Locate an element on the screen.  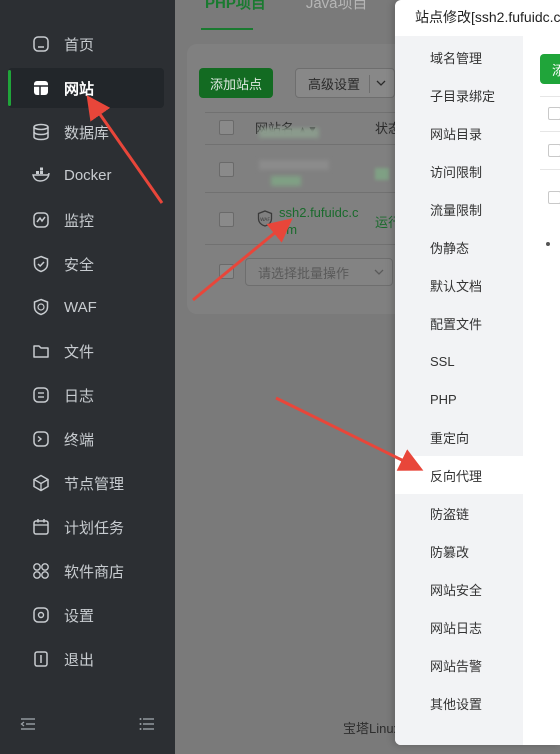
sidebar-item-files: 文件 is located at coordinates (86, 351).